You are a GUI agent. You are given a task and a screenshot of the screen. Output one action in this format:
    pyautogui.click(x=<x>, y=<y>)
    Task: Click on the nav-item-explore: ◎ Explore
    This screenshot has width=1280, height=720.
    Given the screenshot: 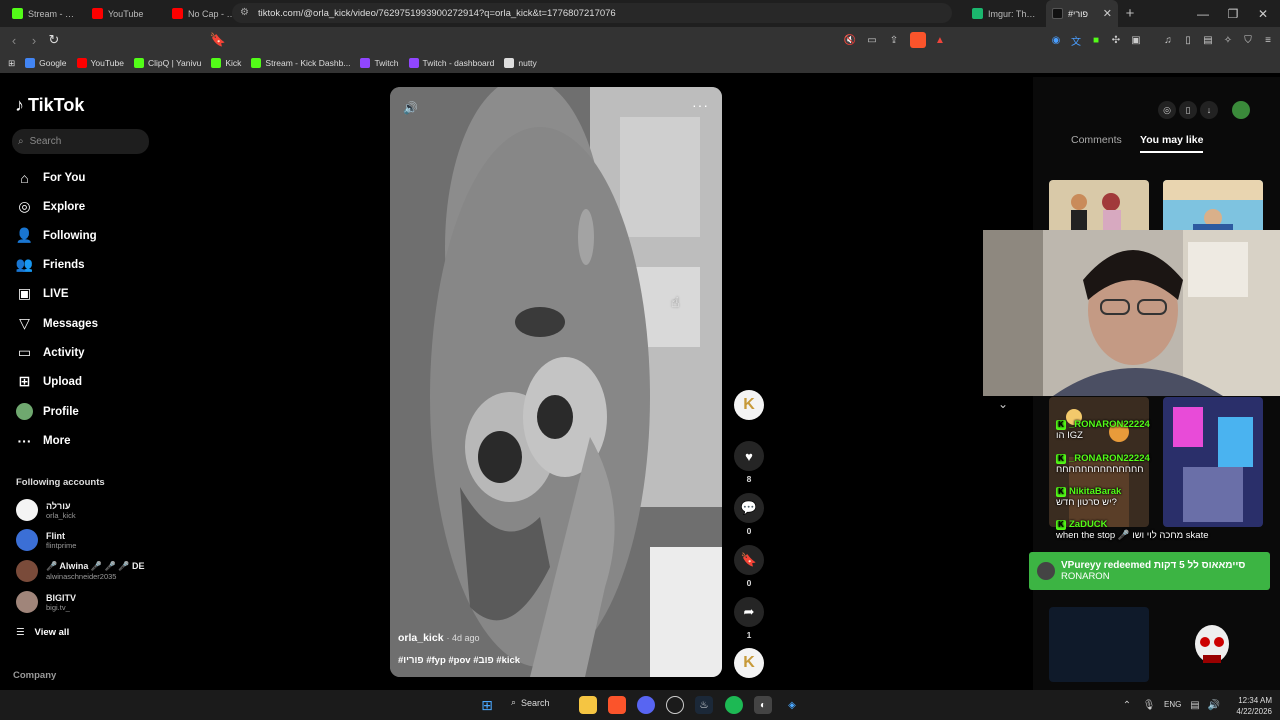 What is the action you would take?
    pyautogui.click(x=50, y=206)
    